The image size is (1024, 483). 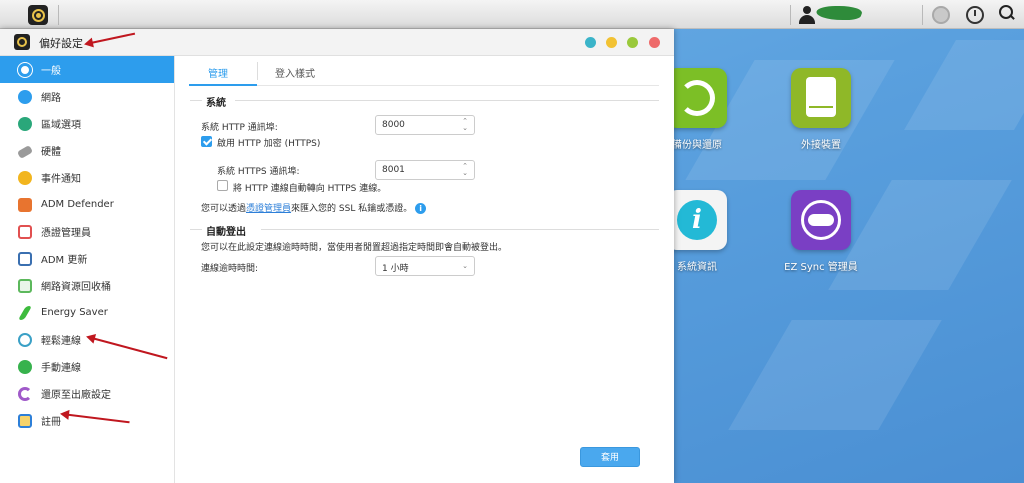 I want to click on ssl-note-suffix: 來匯入您的 SSL 私鑰或憑證。, so click(x=352, y=209).